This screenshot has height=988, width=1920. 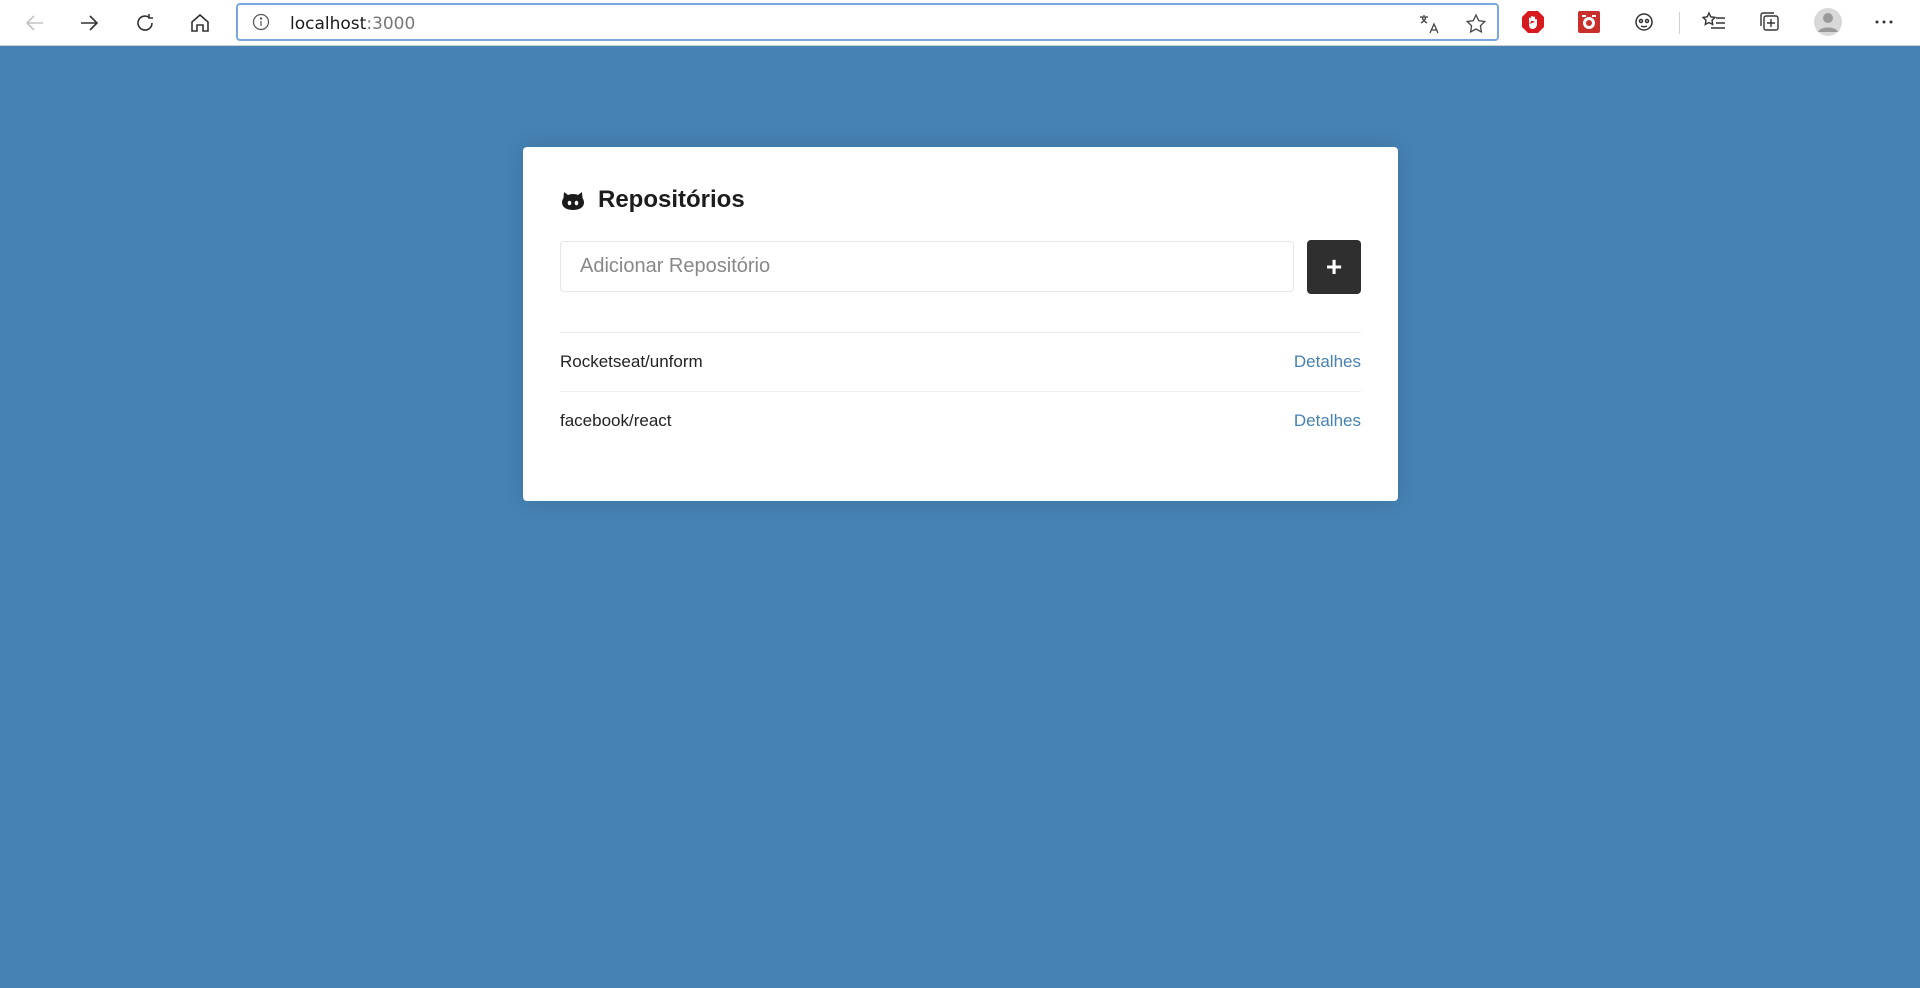 I want to click on repository-name: Rocketseat/unform, so click(x=631, y=361).